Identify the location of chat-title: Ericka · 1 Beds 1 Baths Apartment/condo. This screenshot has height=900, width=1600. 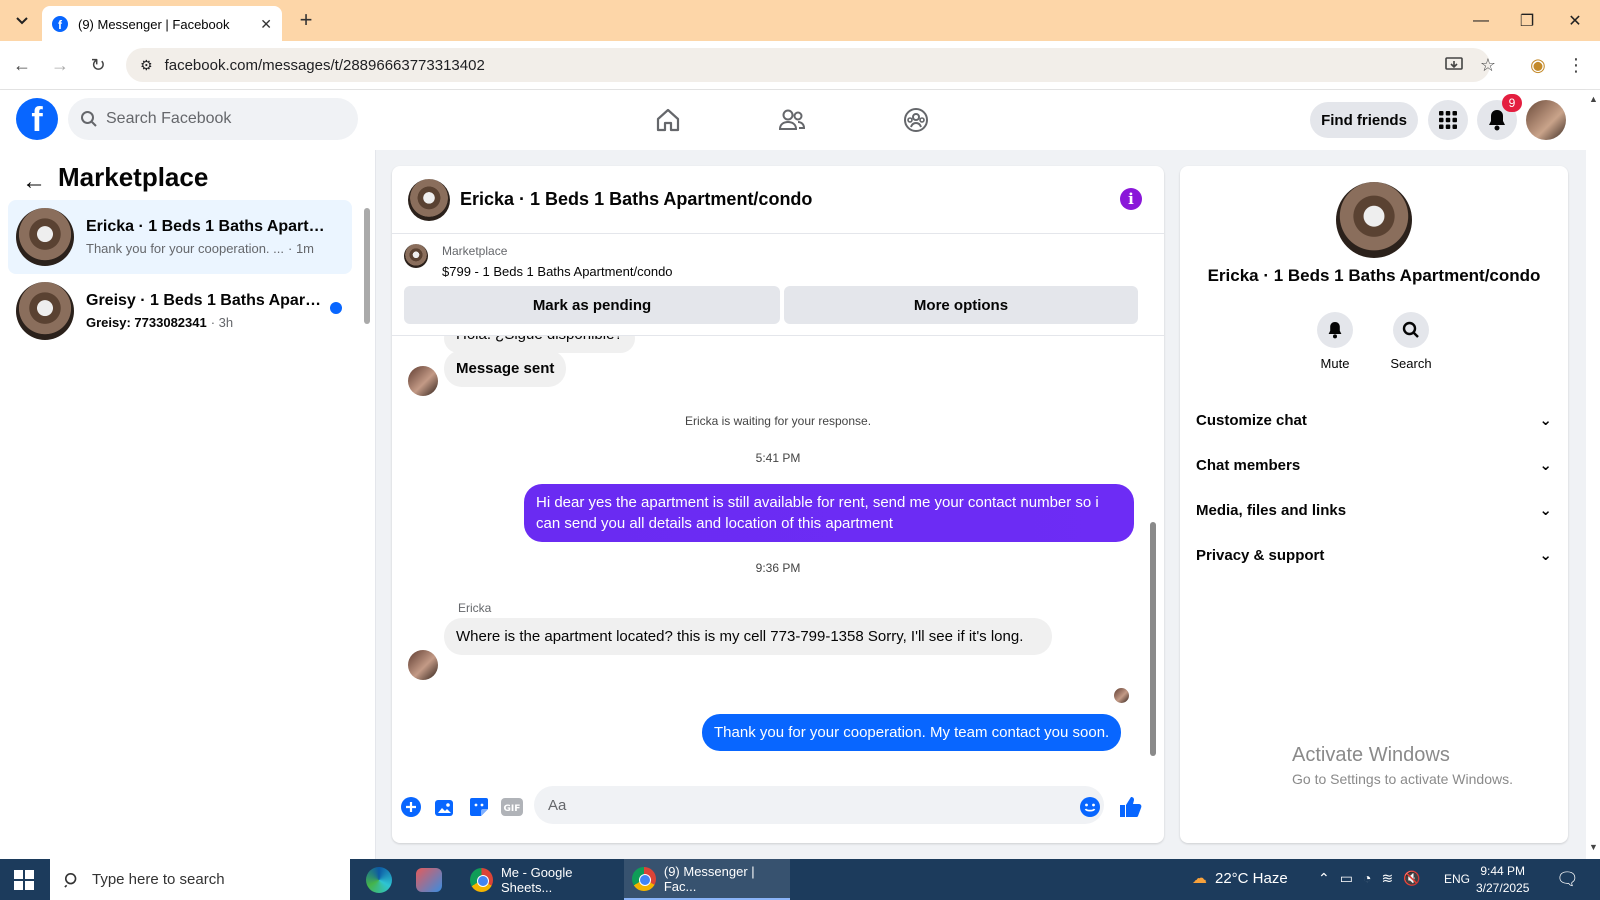
(636, 199).